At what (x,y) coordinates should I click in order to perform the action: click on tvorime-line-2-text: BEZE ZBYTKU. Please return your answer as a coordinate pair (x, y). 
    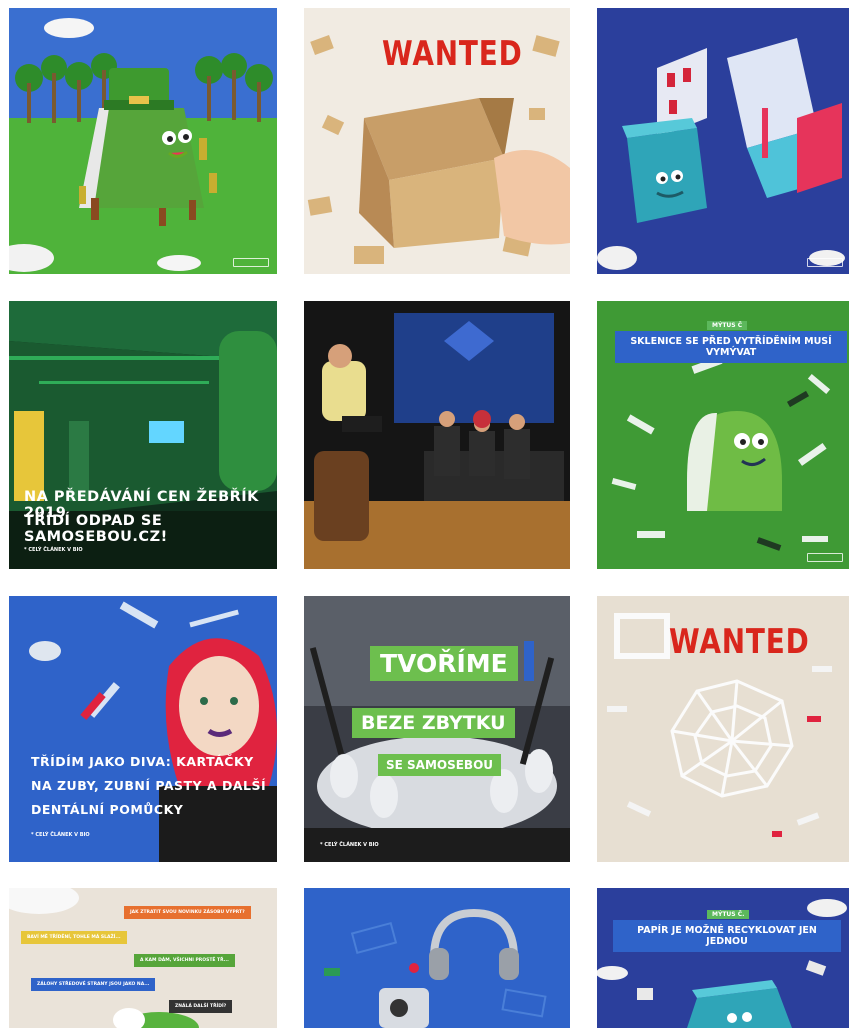
    Looking at the image, I should click on (433, 723).